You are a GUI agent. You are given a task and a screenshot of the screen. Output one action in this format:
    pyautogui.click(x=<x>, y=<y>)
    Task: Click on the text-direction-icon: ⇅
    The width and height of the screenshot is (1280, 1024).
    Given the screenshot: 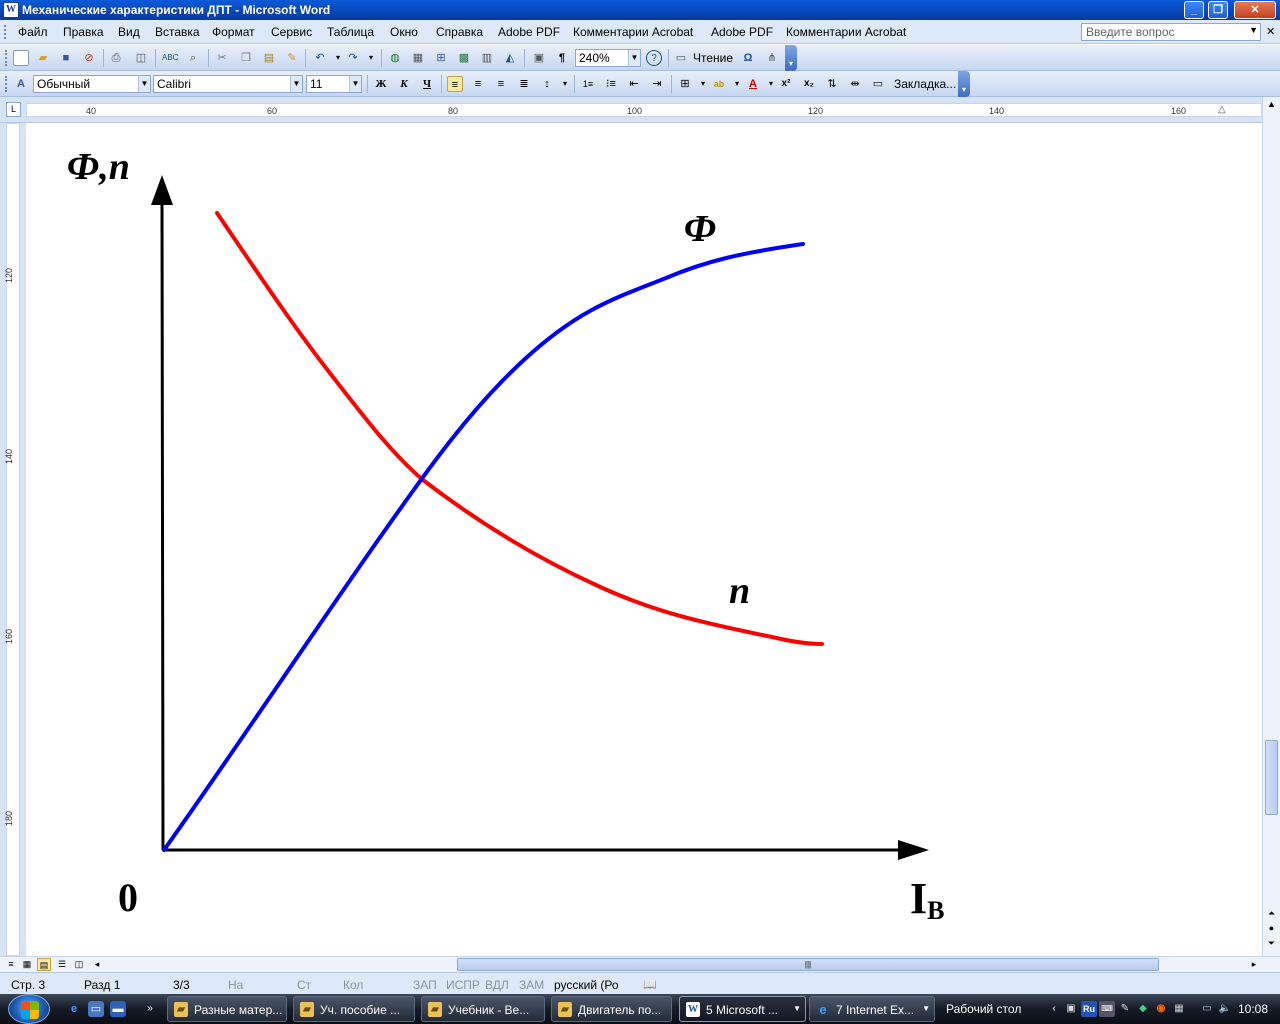 What is the action you would take?
    pyautogui.click(x=832, y=84)
    